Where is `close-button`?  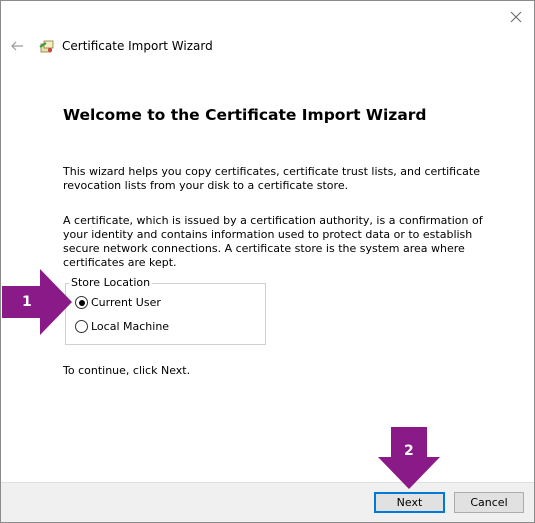 close-button is located at coordinates (516, 17).